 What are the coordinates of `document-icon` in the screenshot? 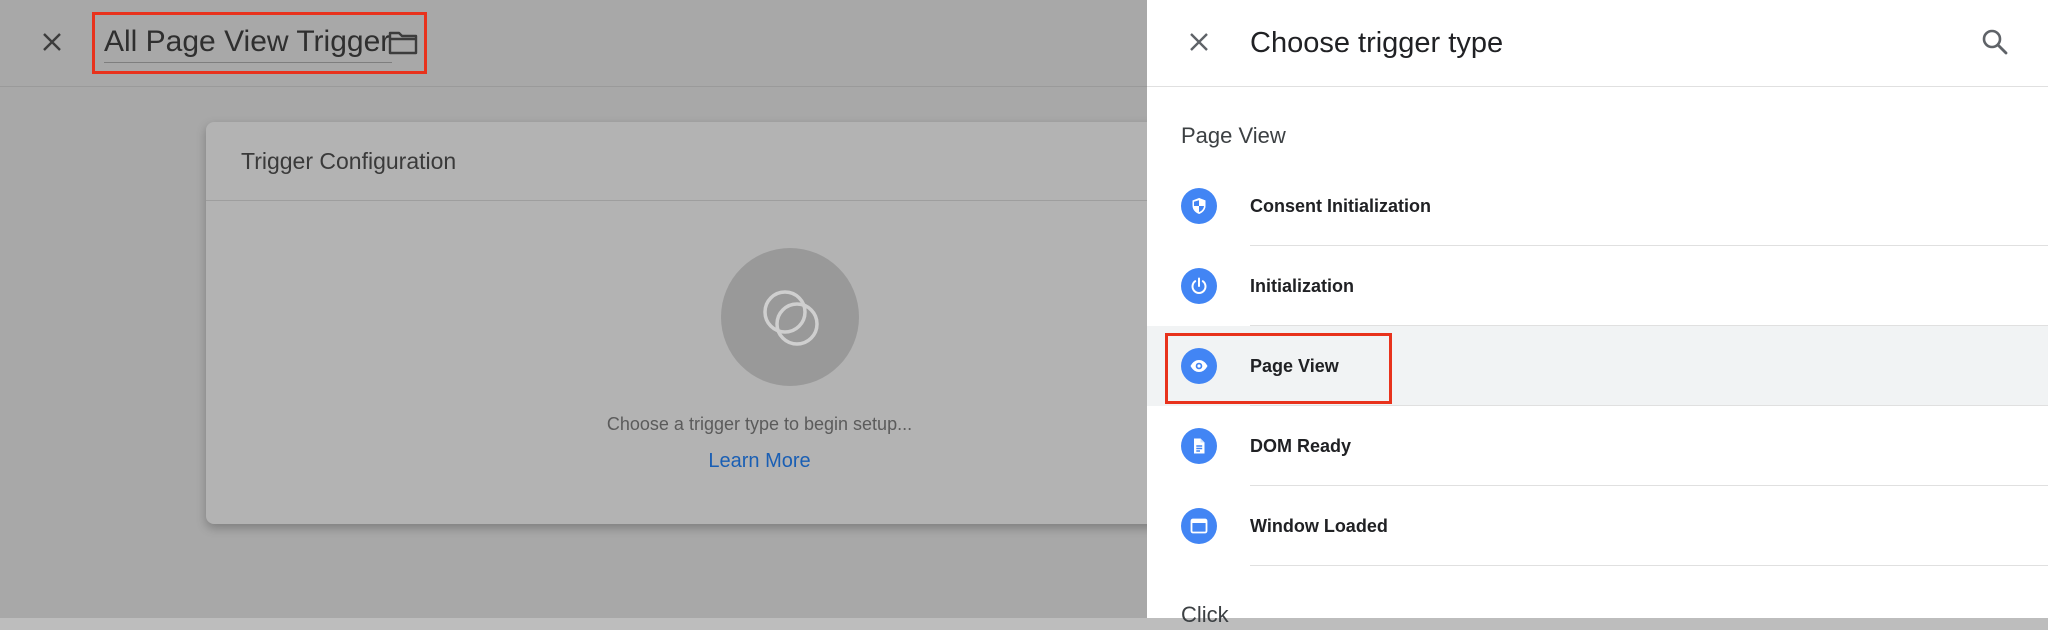 It's located at (1199, 446).